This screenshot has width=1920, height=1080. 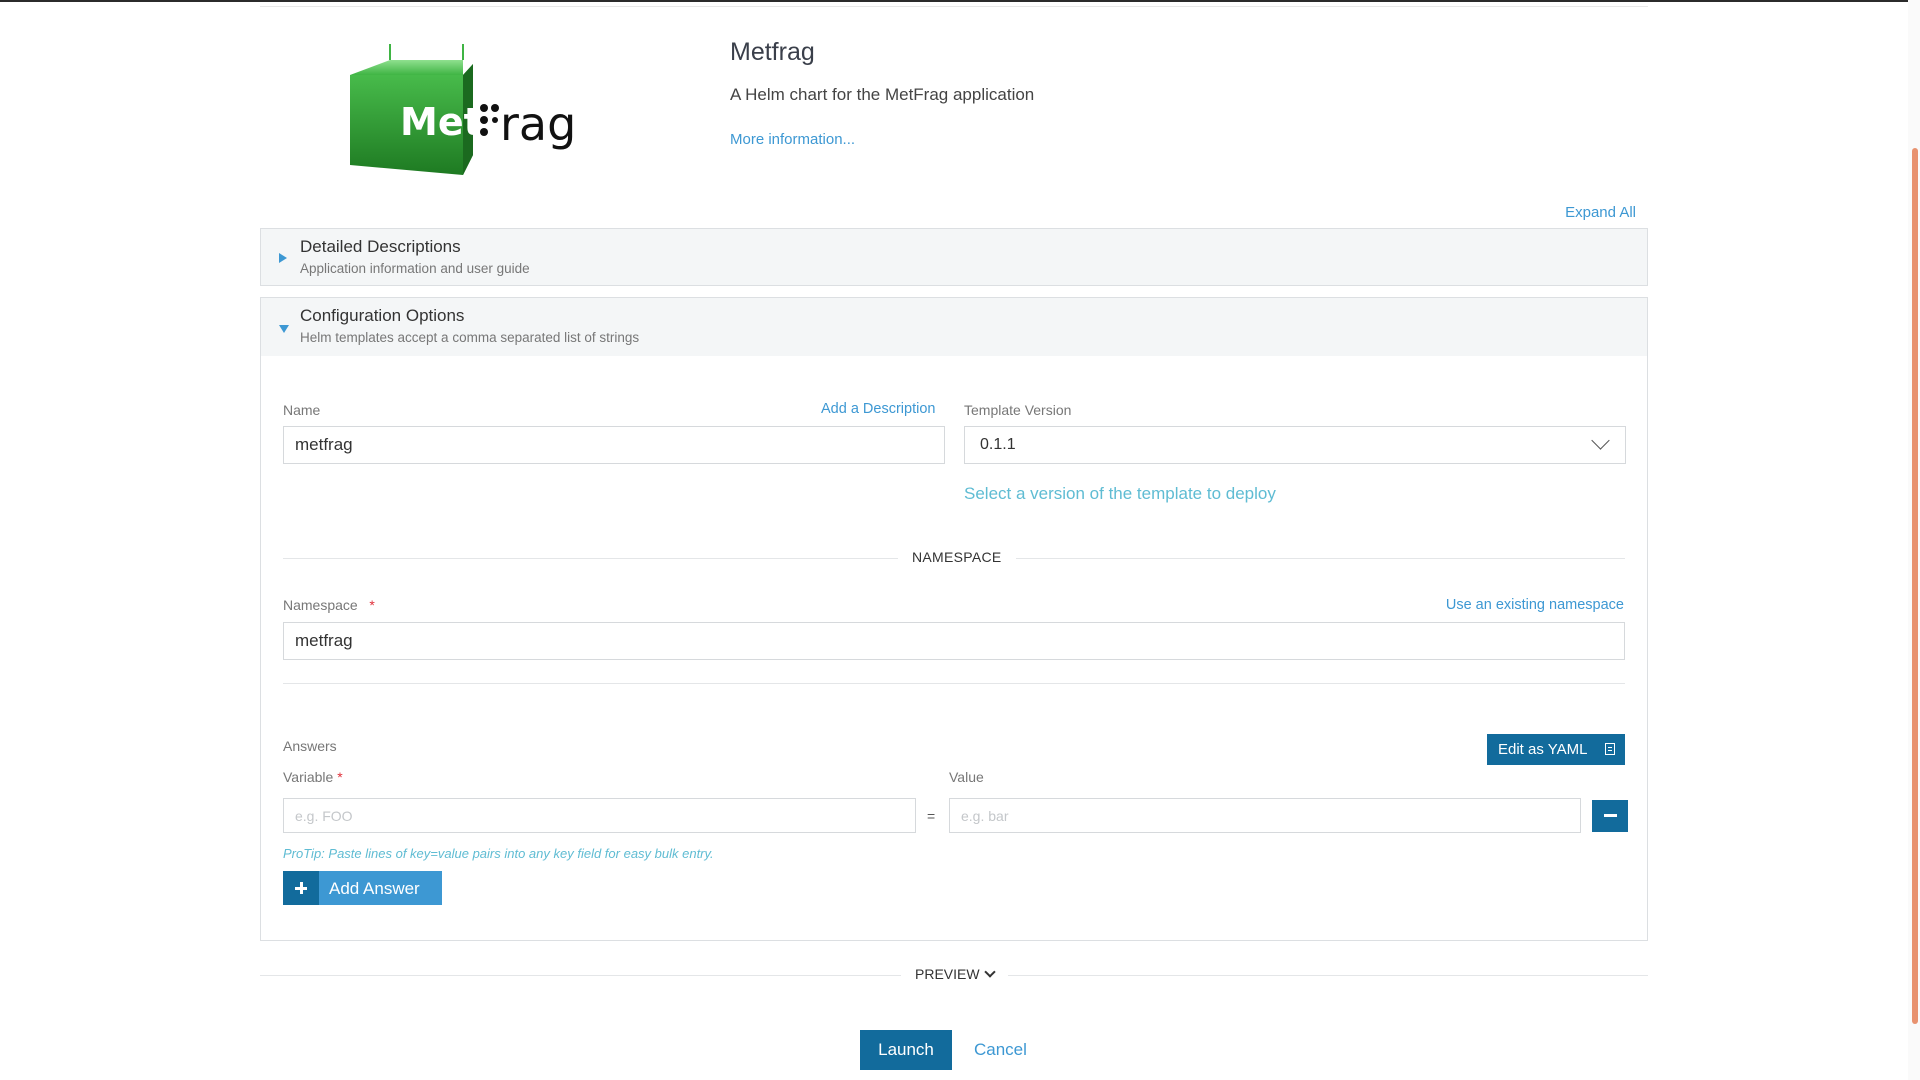 I want to click on launch-button: Launch, so click(x=906, y=1050).